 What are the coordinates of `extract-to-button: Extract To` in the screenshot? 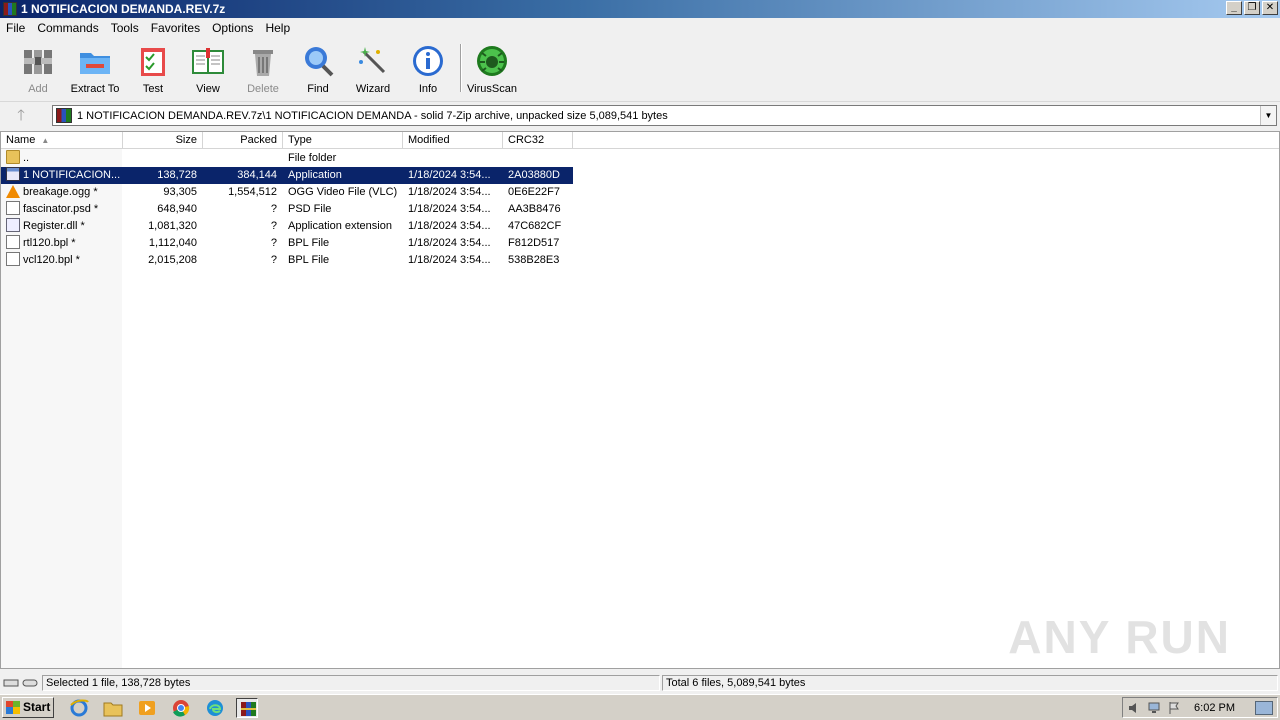 It's located at (95, 69).